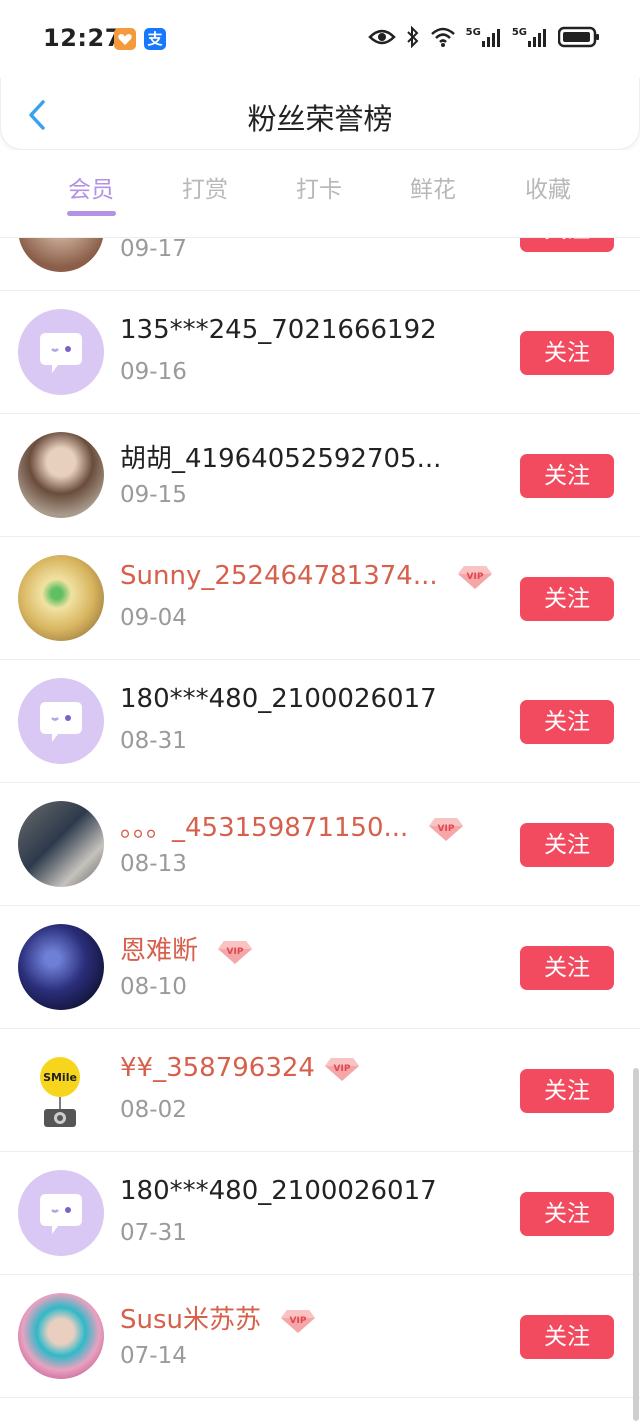  Describe the element at coordinates (320, 1090) in the screenshot. I see `list-item: SMile ¥¥_358796324 VIP 08-02 关注` at that location.